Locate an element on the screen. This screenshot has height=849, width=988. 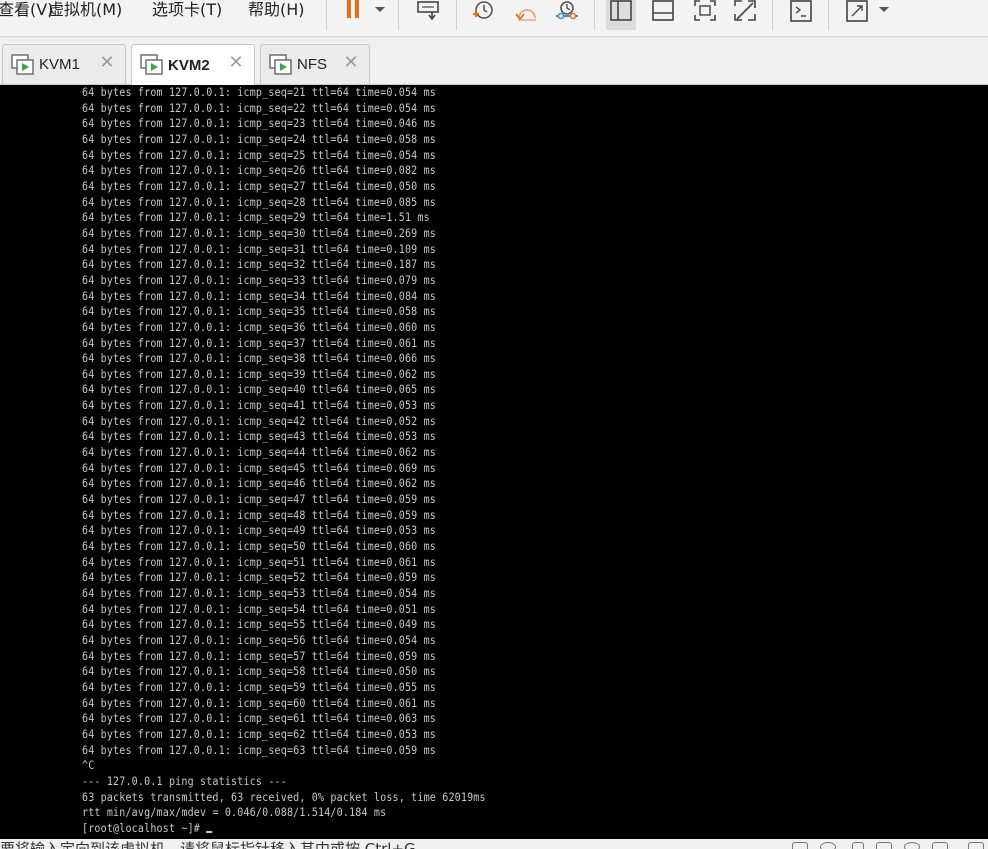
tab-kvm1: KVM1 ✕ is located at coordinates (64, 64).